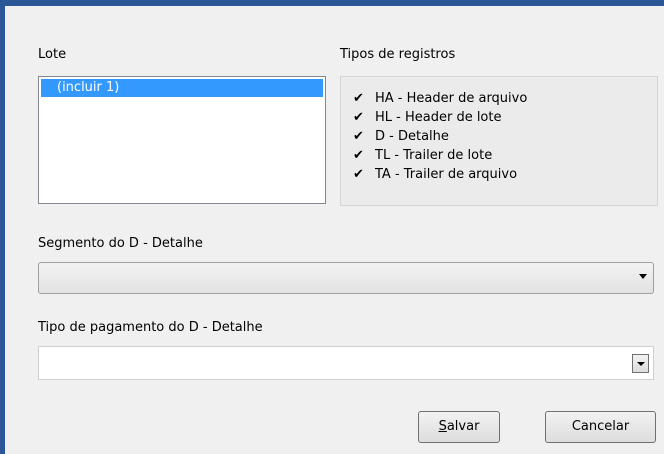 The height and width of the screenshot is (454, 664). I want to click on tipo-pagamento-label: Tipo de pagamento do D - Detalhe, so click(150, 327).